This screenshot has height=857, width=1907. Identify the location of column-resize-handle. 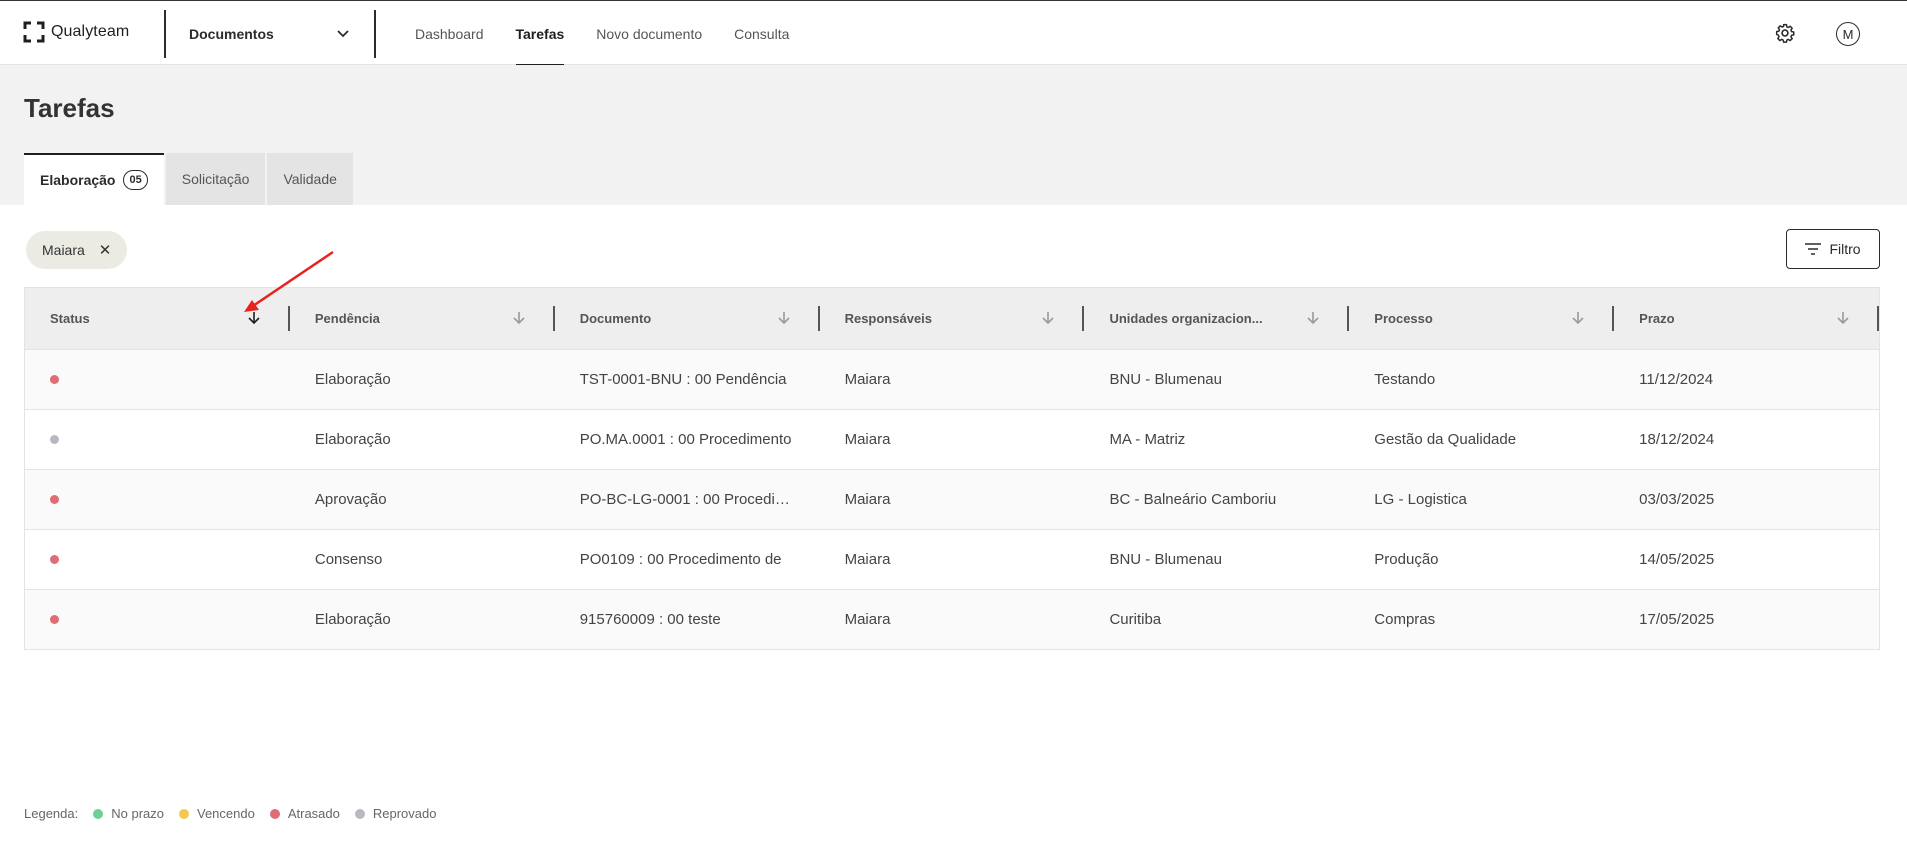
(1878, 318).